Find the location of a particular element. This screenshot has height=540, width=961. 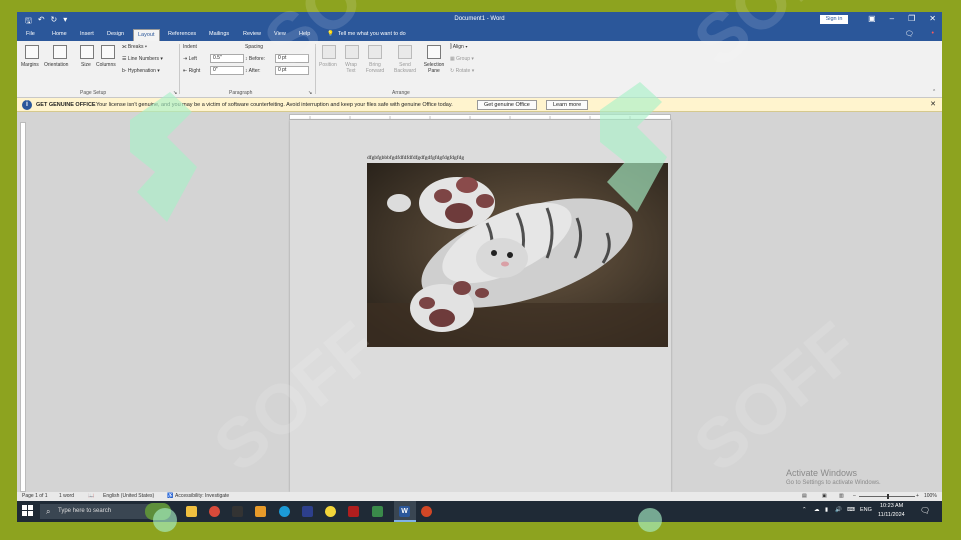

watermark-soft-text-top-left: SO is located at coordinates (314, 40).